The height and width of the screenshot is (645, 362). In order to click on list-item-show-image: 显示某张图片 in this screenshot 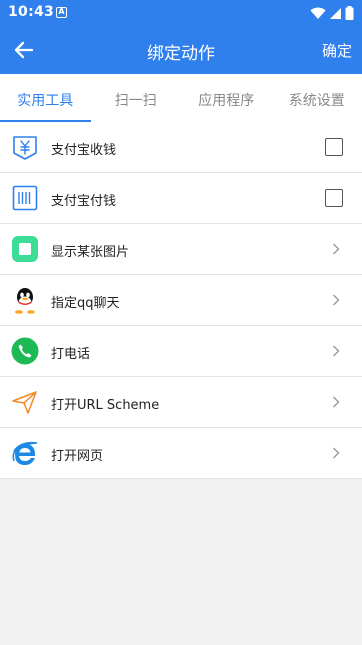, I will do `click(181, 249)`.